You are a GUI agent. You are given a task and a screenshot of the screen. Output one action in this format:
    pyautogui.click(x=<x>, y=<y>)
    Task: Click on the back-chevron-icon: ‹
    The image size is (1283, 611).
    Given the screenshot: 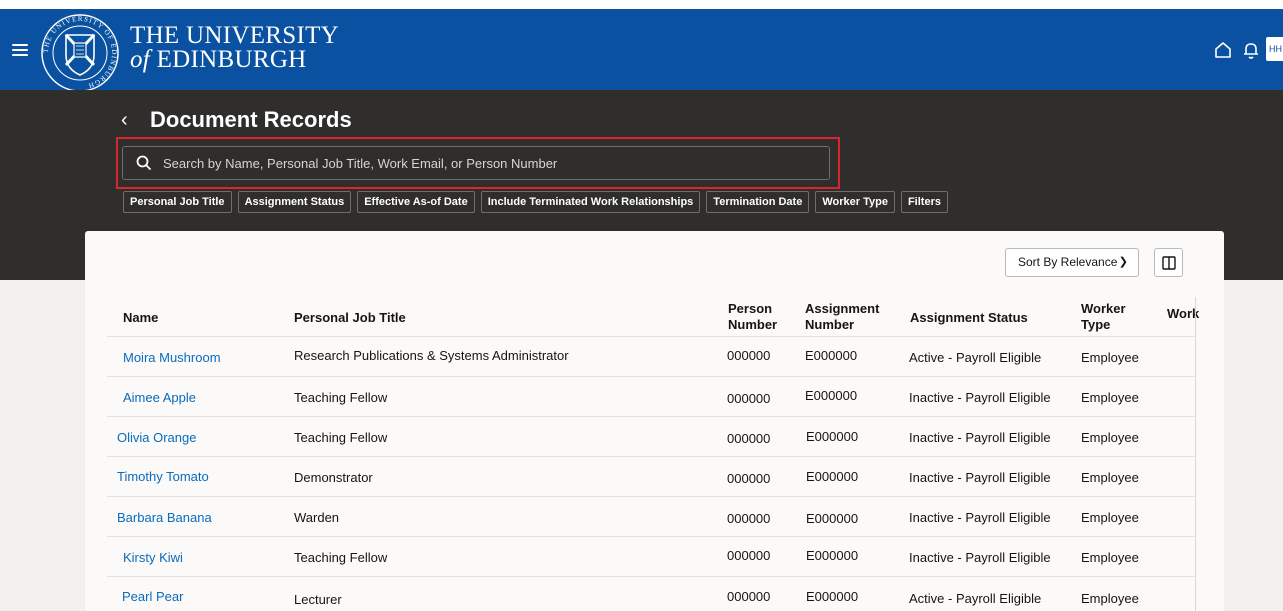 What is the action you would take?
    pyautogui.click(x=124, y=120)
    